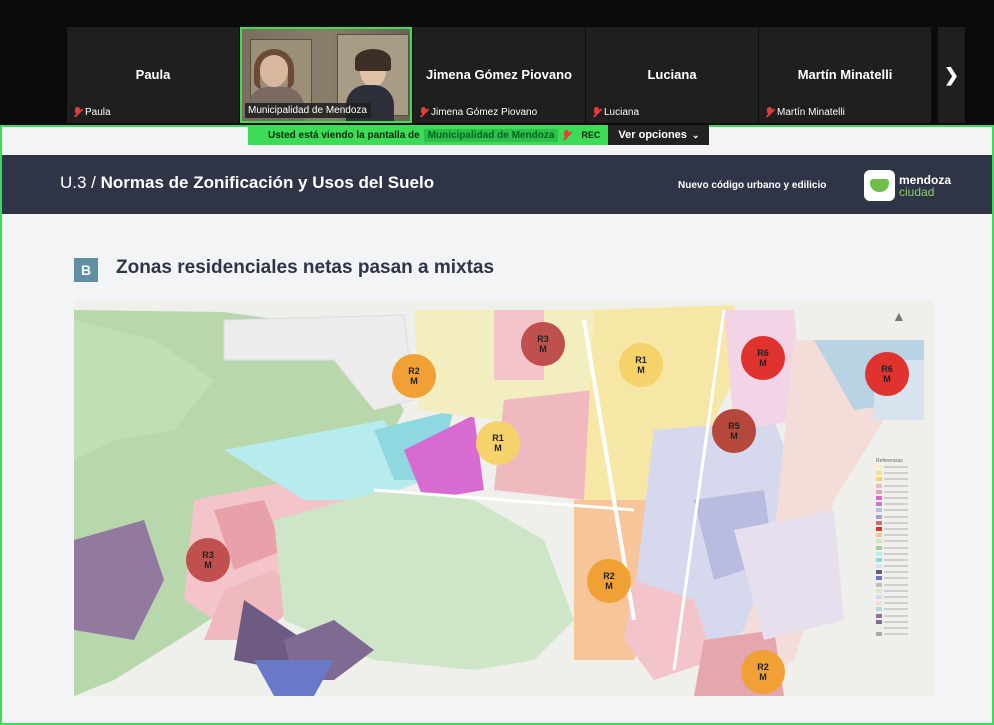 The width and height of the screenshot is (994, 725). What do you see at coordinates (752, 185) in the screenshot?
I see `slide-subtitle: Nuevo código urbano y edilicio` at bounding box center [752, 185].